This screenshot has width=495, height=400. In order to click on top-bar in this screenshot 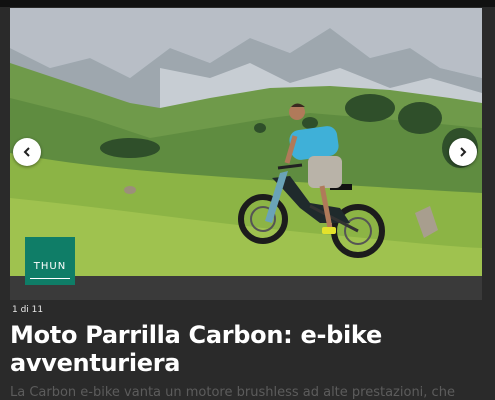, I will do `click(247, 3)`.